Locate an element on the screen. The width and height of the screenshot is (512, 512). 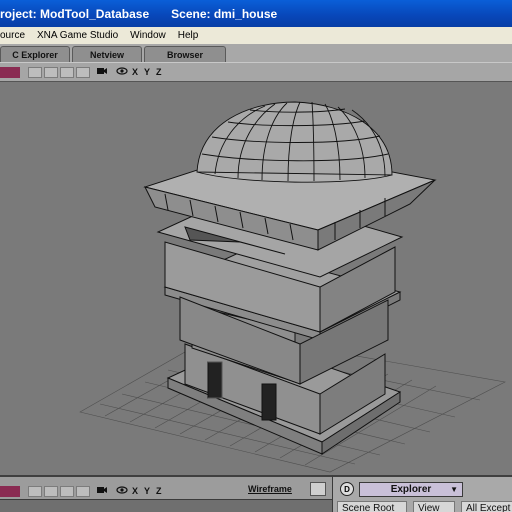
tab-explorer: C Explorer is located at coordinates (35, 54).